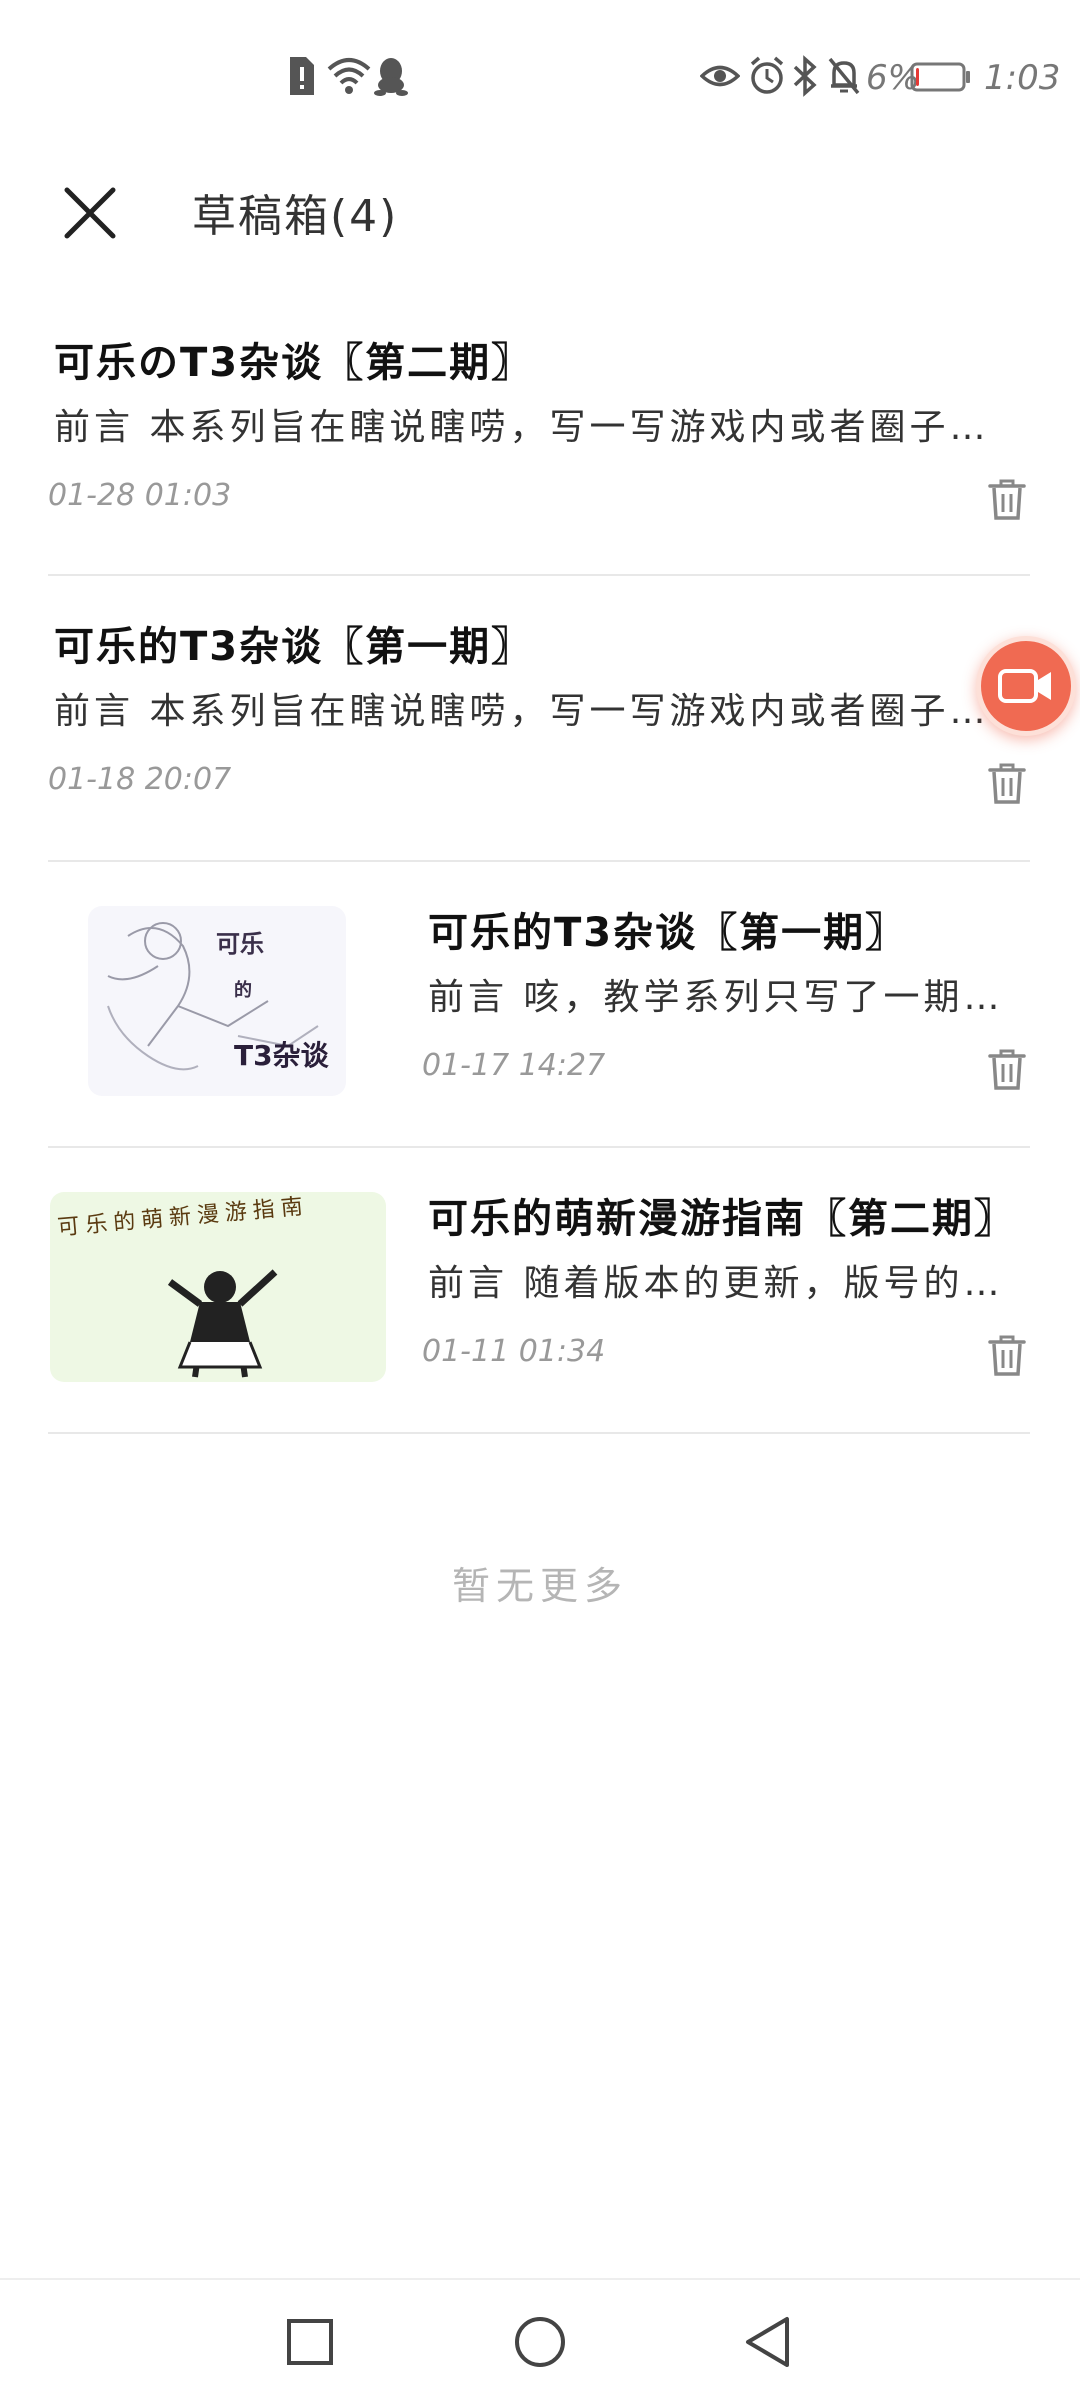 This screenshot has width=1080, height=2400. What do you see at coordinates (302, 76) in the screenshot?
I see `sim-alert-icon` at bounding box center [302, 76].